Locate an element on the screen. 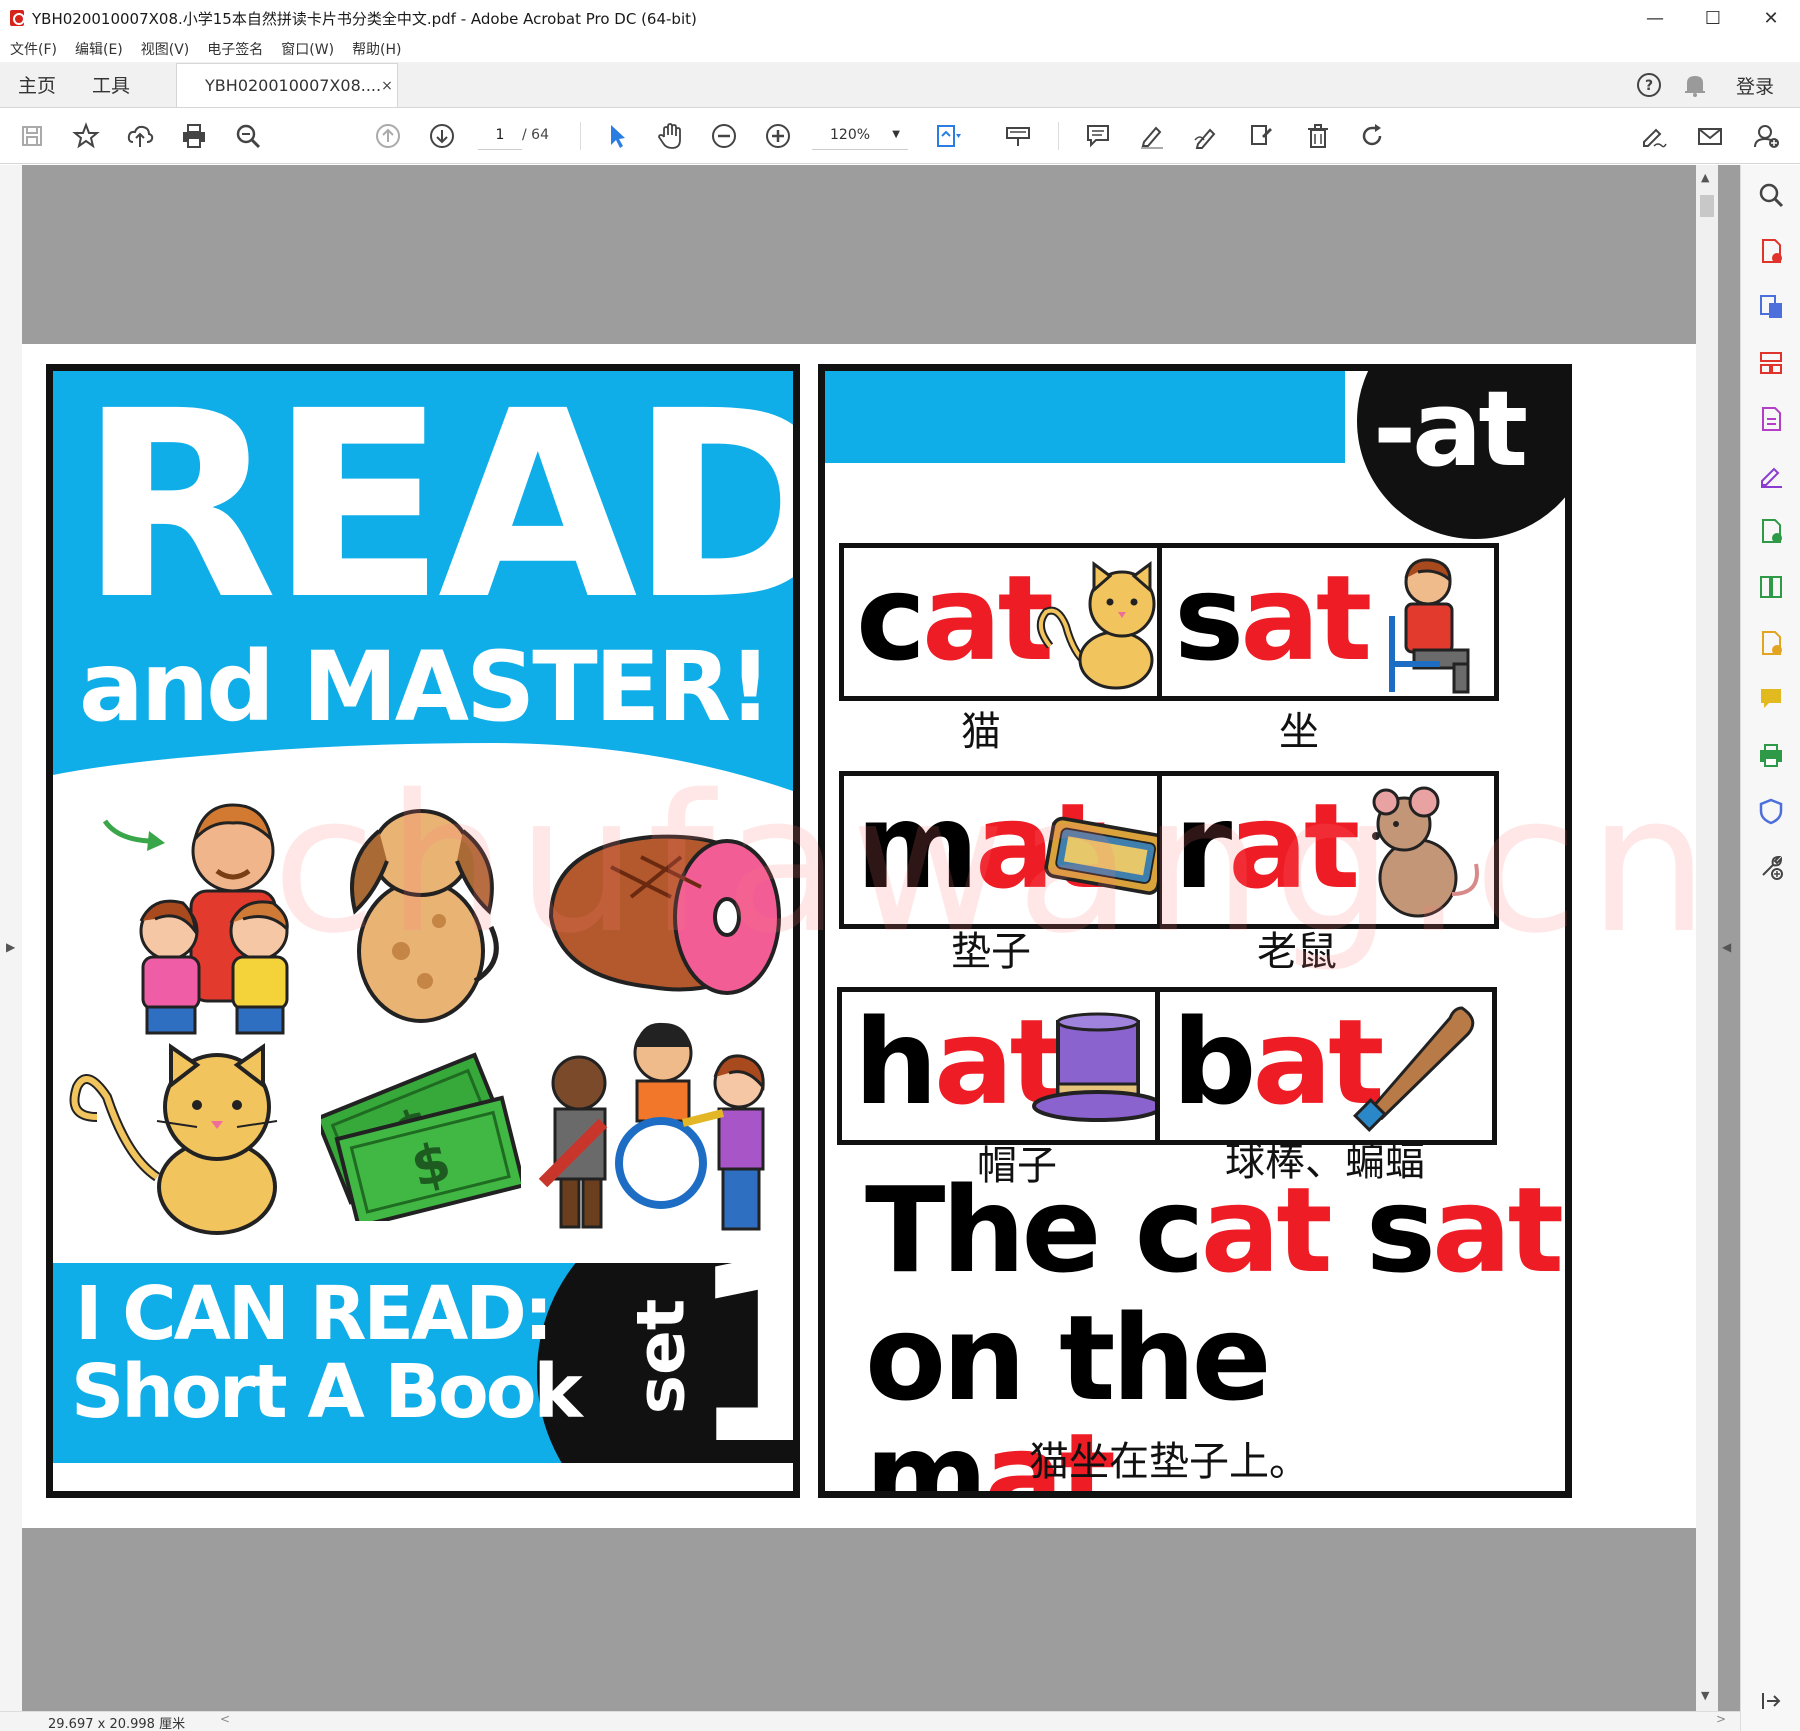 The height and width of the screenshot is (1731, 1800). collapse-right-panel-icon: ◀ is located at coordinates (1726, 947).